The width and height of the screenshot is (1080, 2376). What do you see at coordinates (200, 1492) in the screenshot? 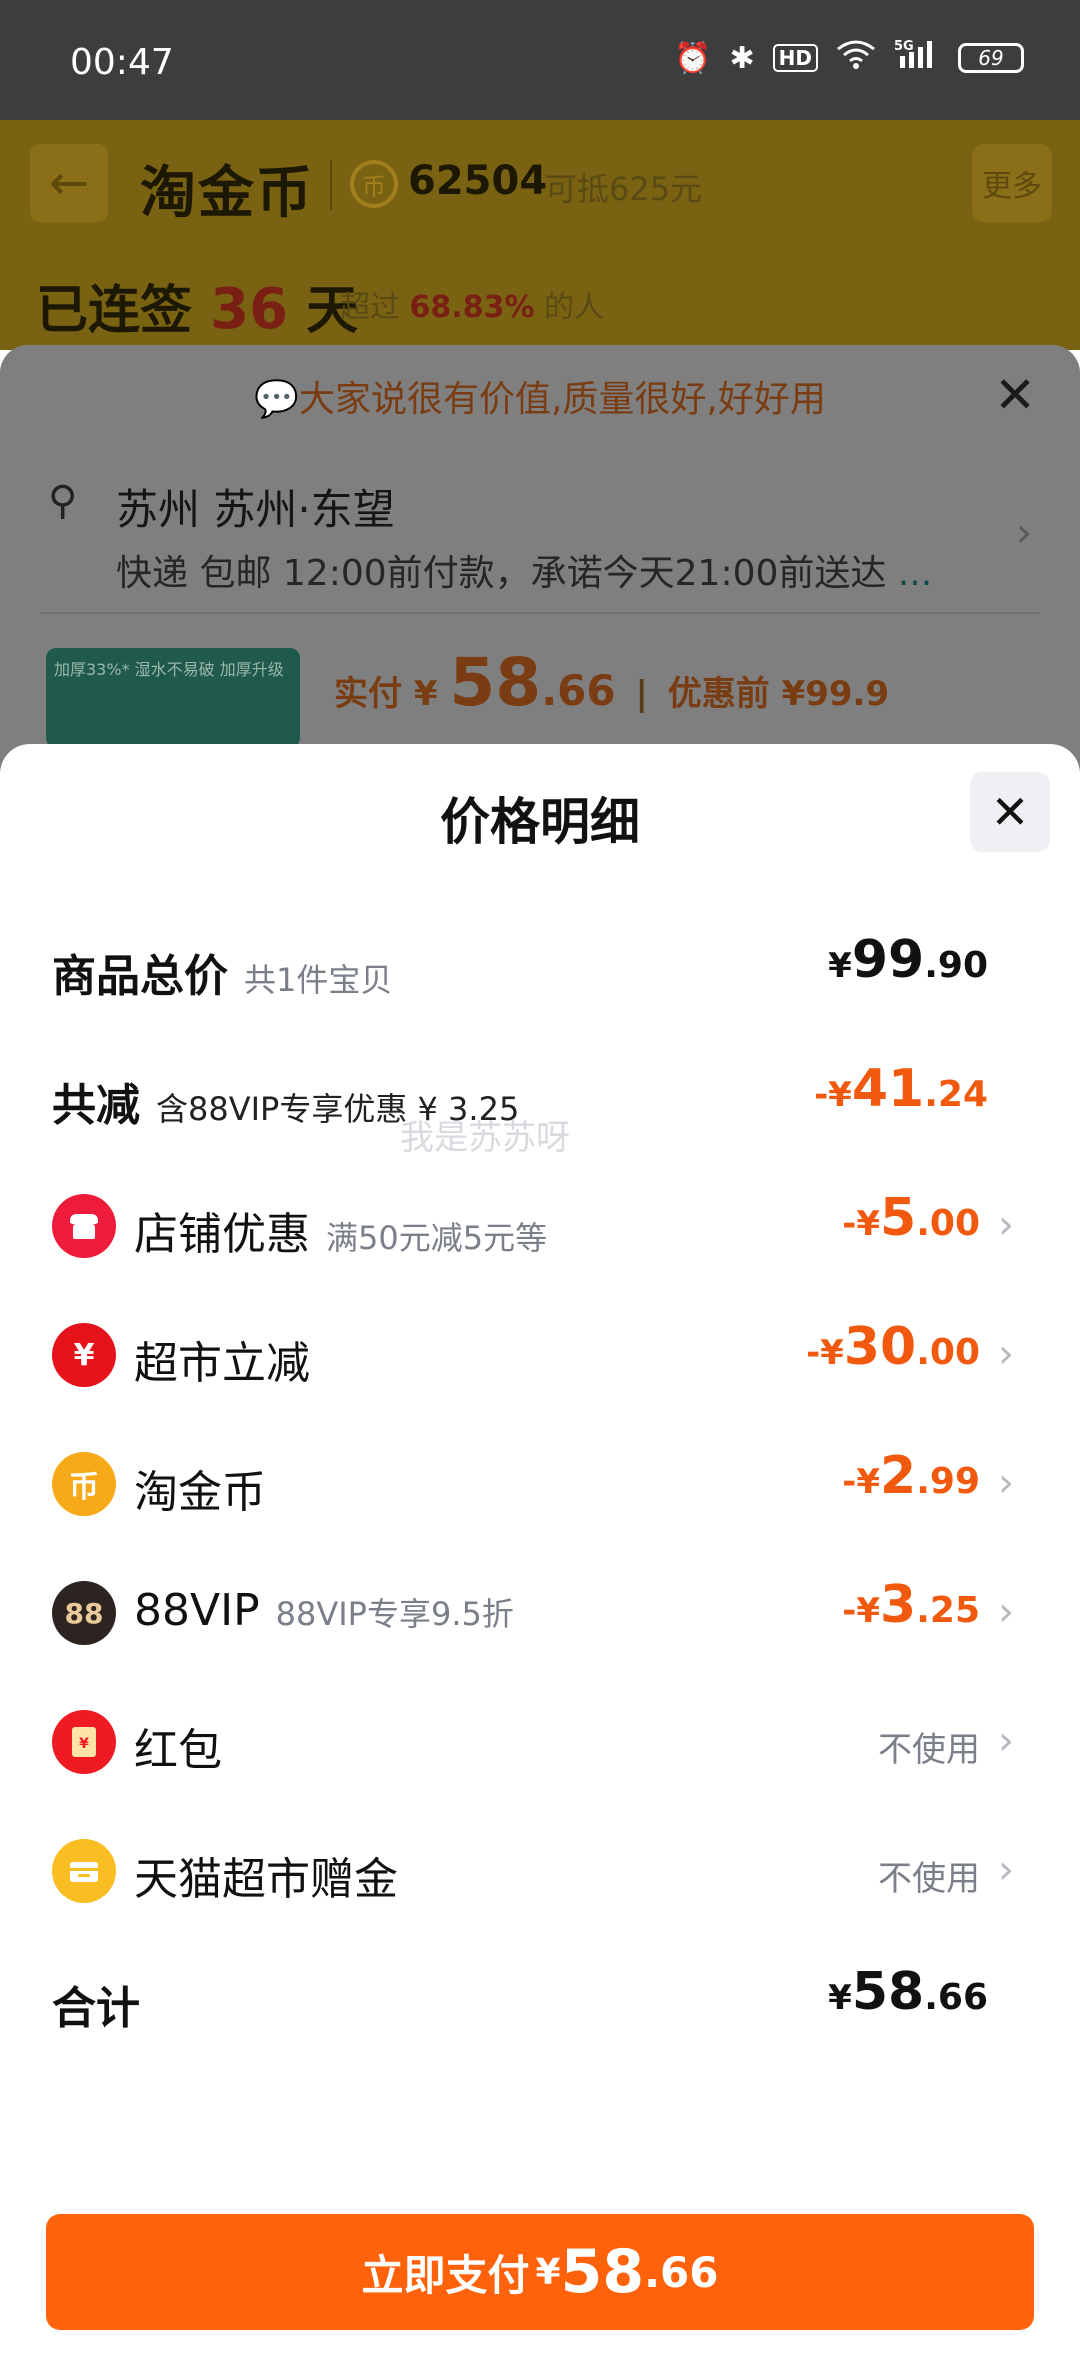
I see `row-label: 淘金币` at bounding box center [200, 1492].